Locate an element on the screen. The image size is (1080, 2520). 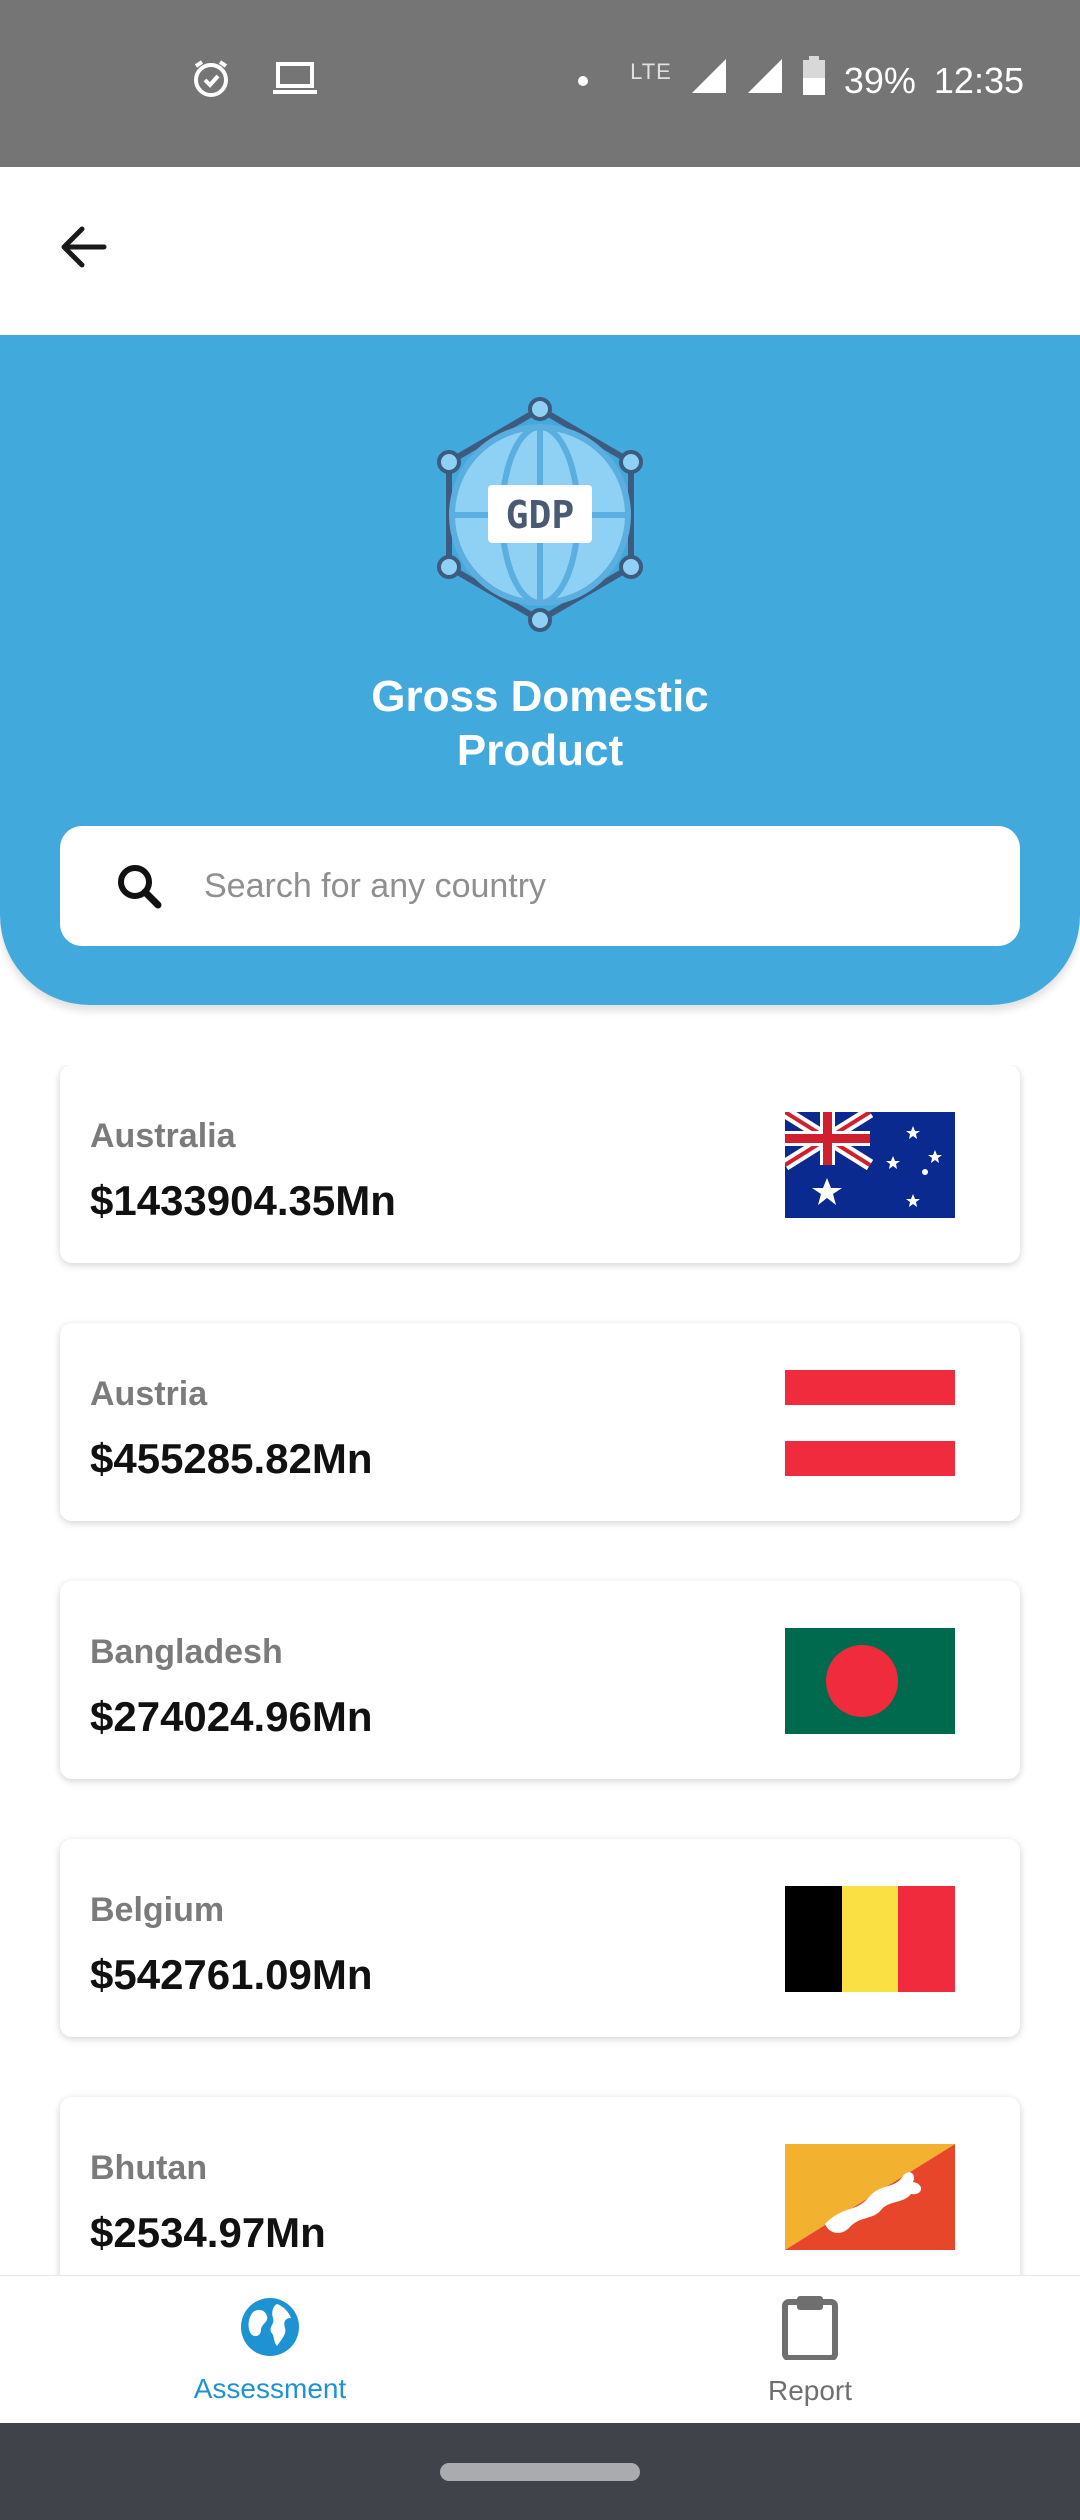
clock: 12:35 is located at coordinates (978, 80).